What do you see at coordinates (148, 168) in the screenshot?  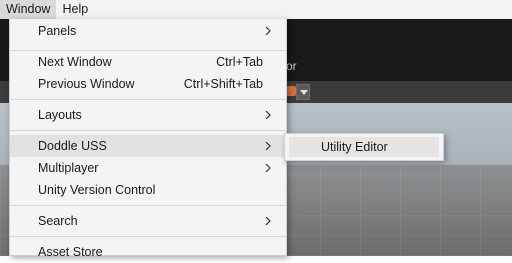 I see `menu-item-multiplayer: Multiplayer` at bounding box center [148, 168].